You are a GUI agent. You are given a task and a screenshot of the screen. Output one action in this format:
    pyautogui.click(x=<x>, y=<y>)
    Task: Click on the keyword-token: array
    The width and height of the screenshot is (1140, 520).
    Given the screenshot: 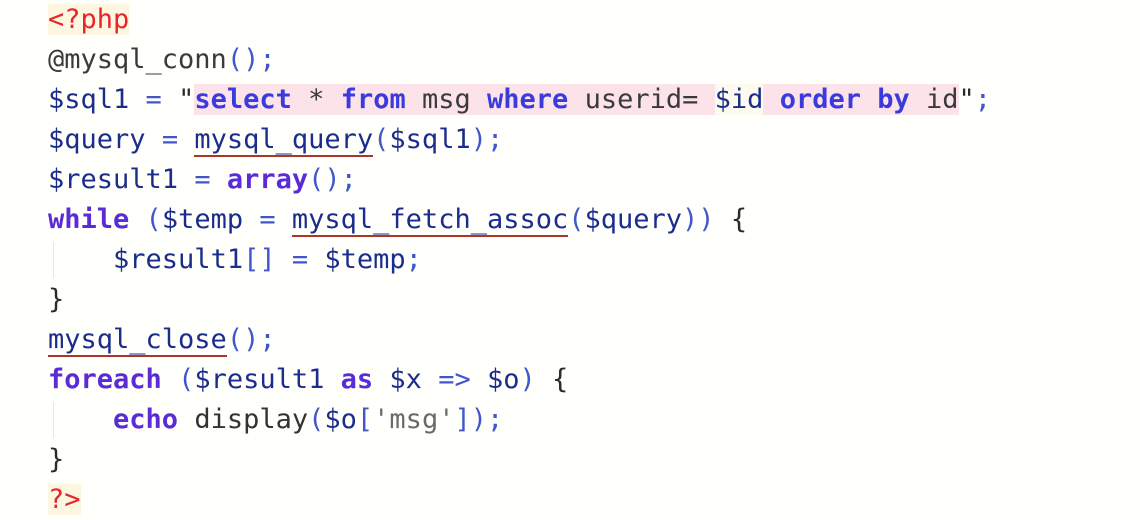 What is the action you would take?
    pyautogui.click(x=267, y=179)
    